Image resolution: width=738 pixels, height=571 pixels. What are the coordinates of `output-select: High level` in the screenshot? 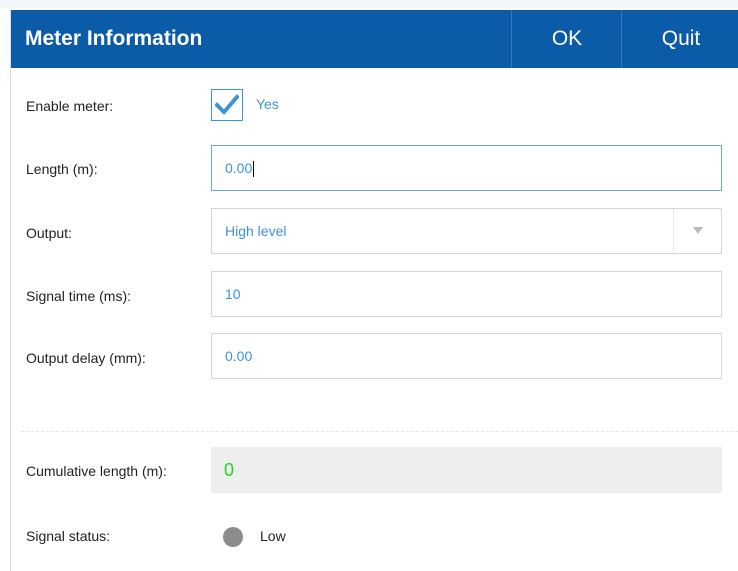 It's located at (466, 231).